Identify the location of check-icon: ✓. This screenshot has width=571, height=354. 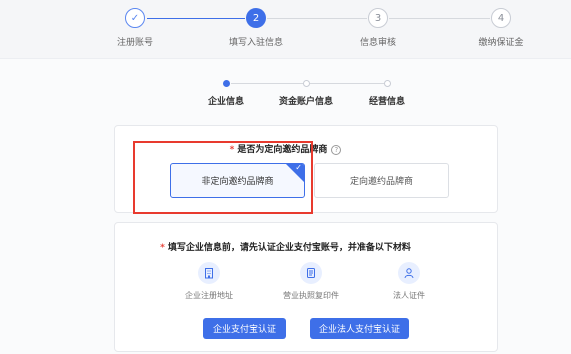
(135, 18).